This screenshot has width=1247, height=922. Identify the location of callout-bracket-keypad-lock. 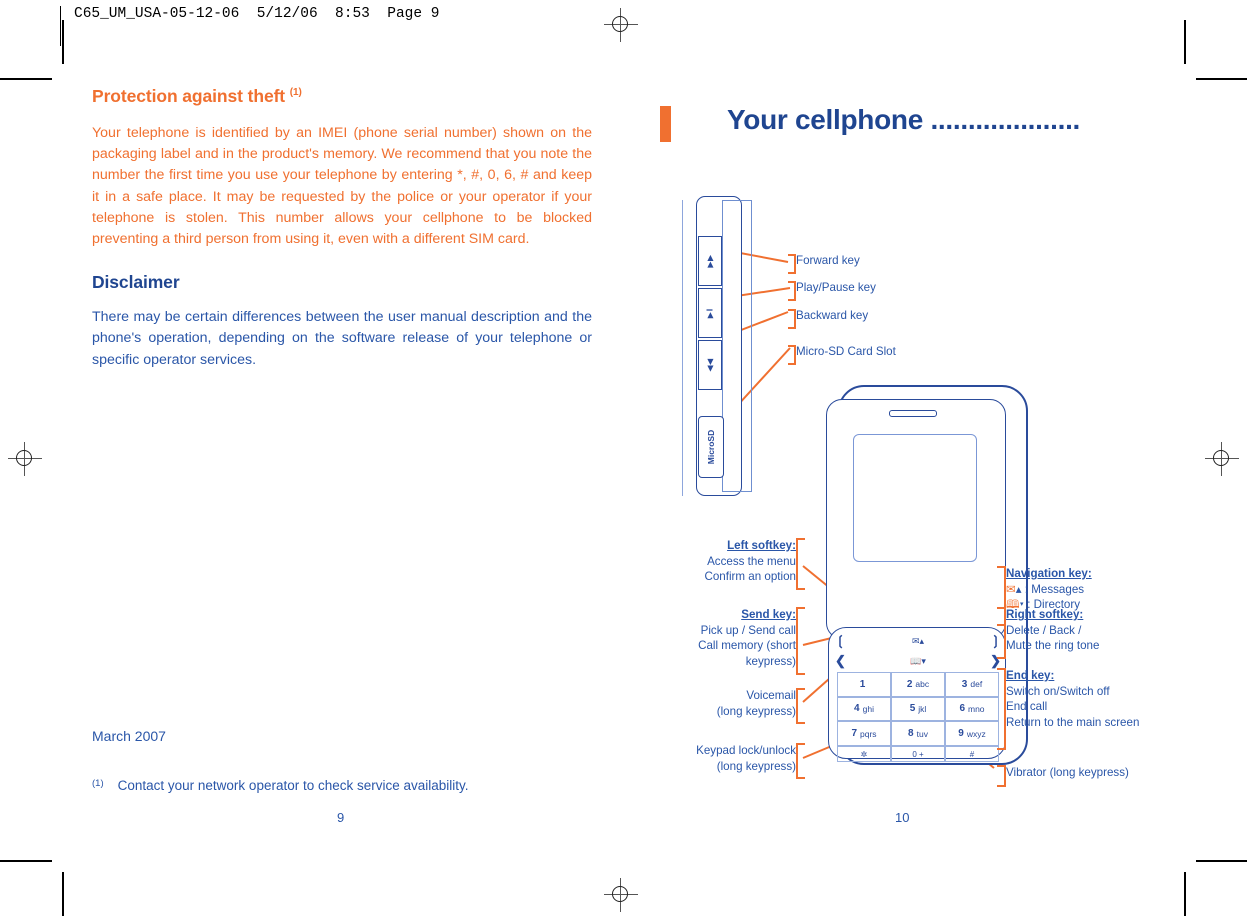
(800, 761).